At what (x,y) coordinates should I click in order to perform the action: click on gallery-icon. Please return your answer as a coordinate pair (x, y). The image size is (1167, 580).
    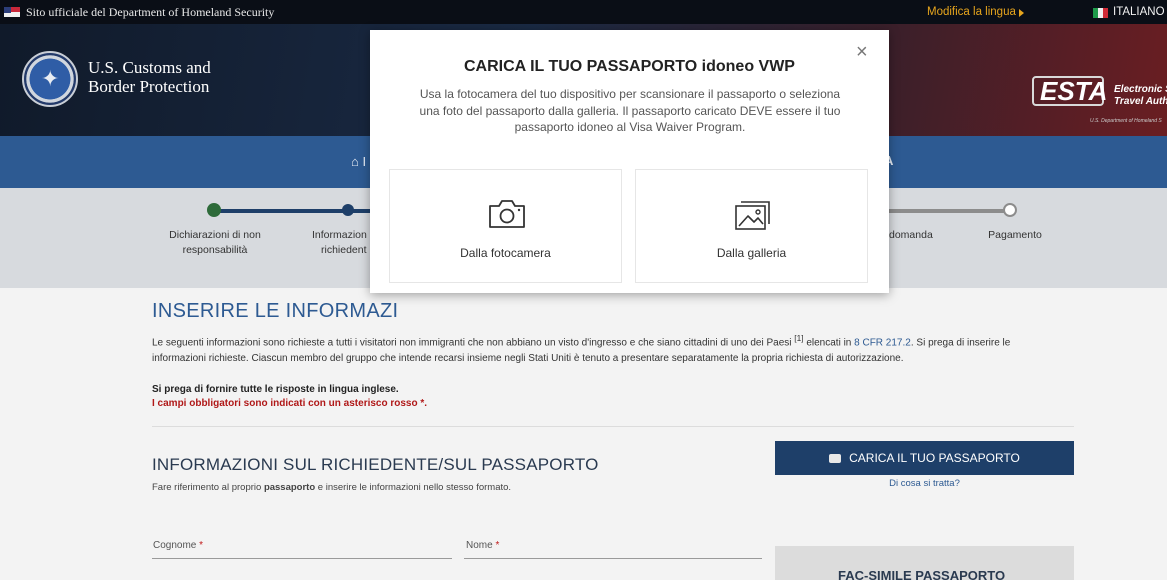
    Looking at the image, I should click on (752, 215).